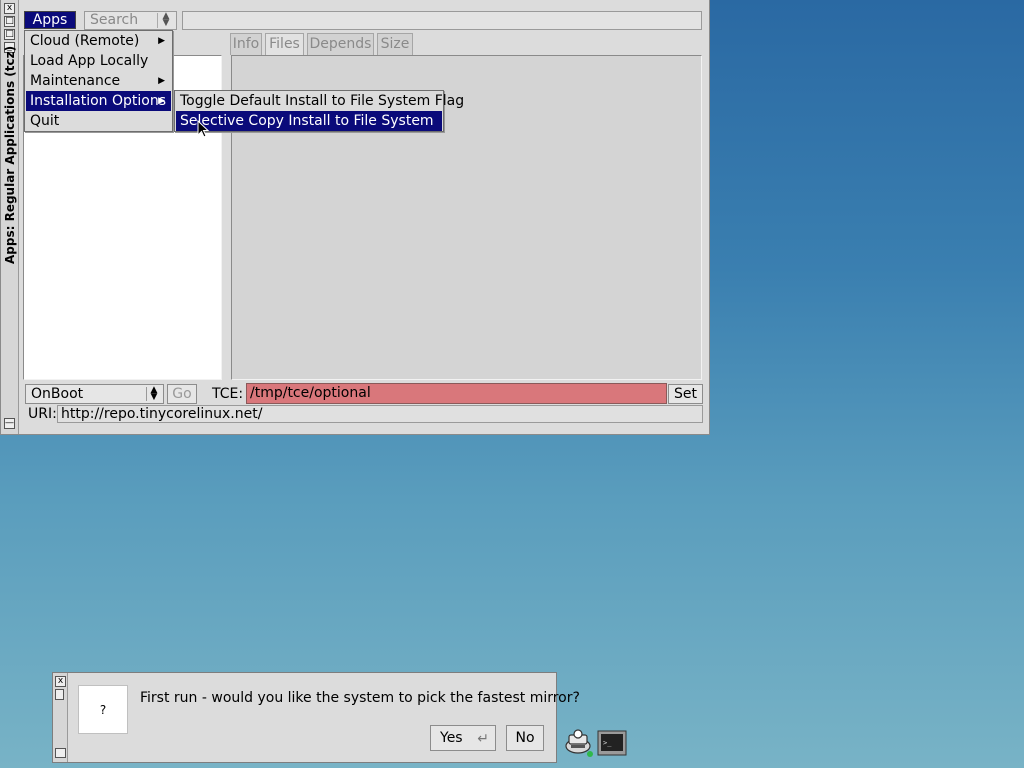 The width and height of the screenshot is (1024, 768). What do you see at coordinates (525, 738) in the screenshot?
I see `no-button: No` at bounding box center [525, 738].